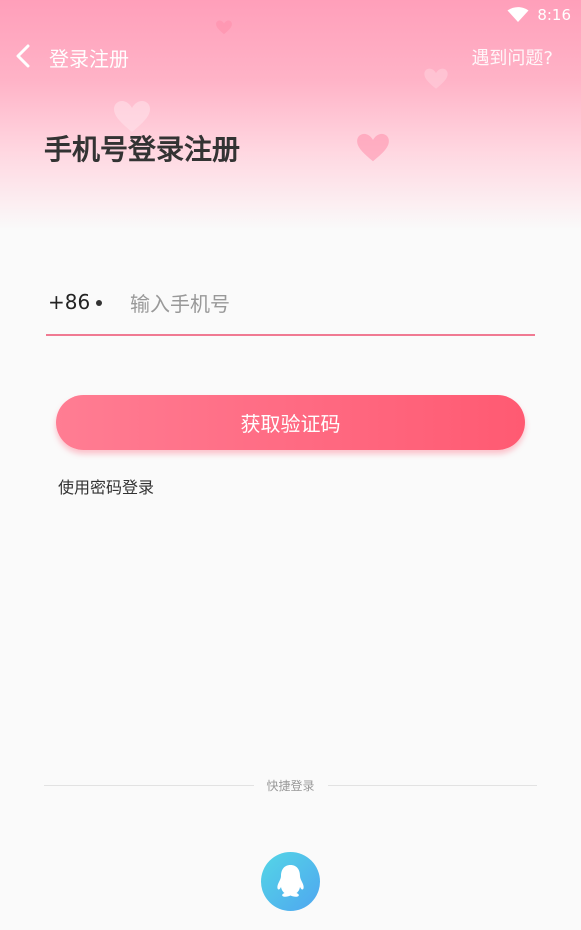  Describe the element at coordinates (373, 147) in the screenshot. I see `heart-decoration-icon` at that location.